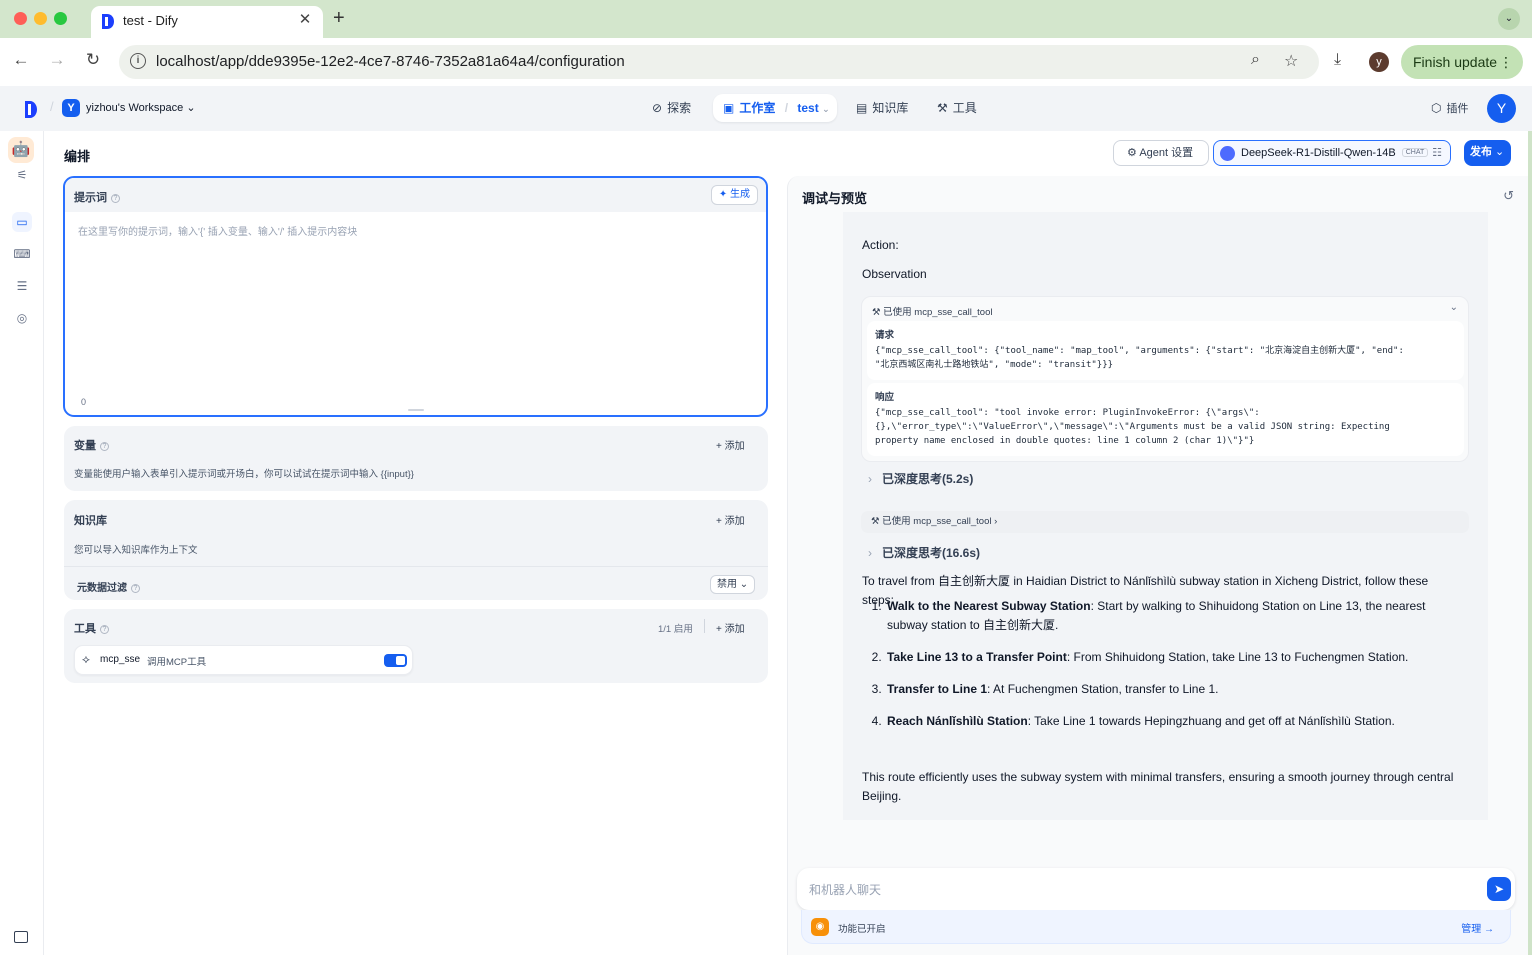 The image size is (1532, 955). Describe the element at coordinates (730, 444) in the screenshot. I see `add-variable-button: + 添加` at that location.